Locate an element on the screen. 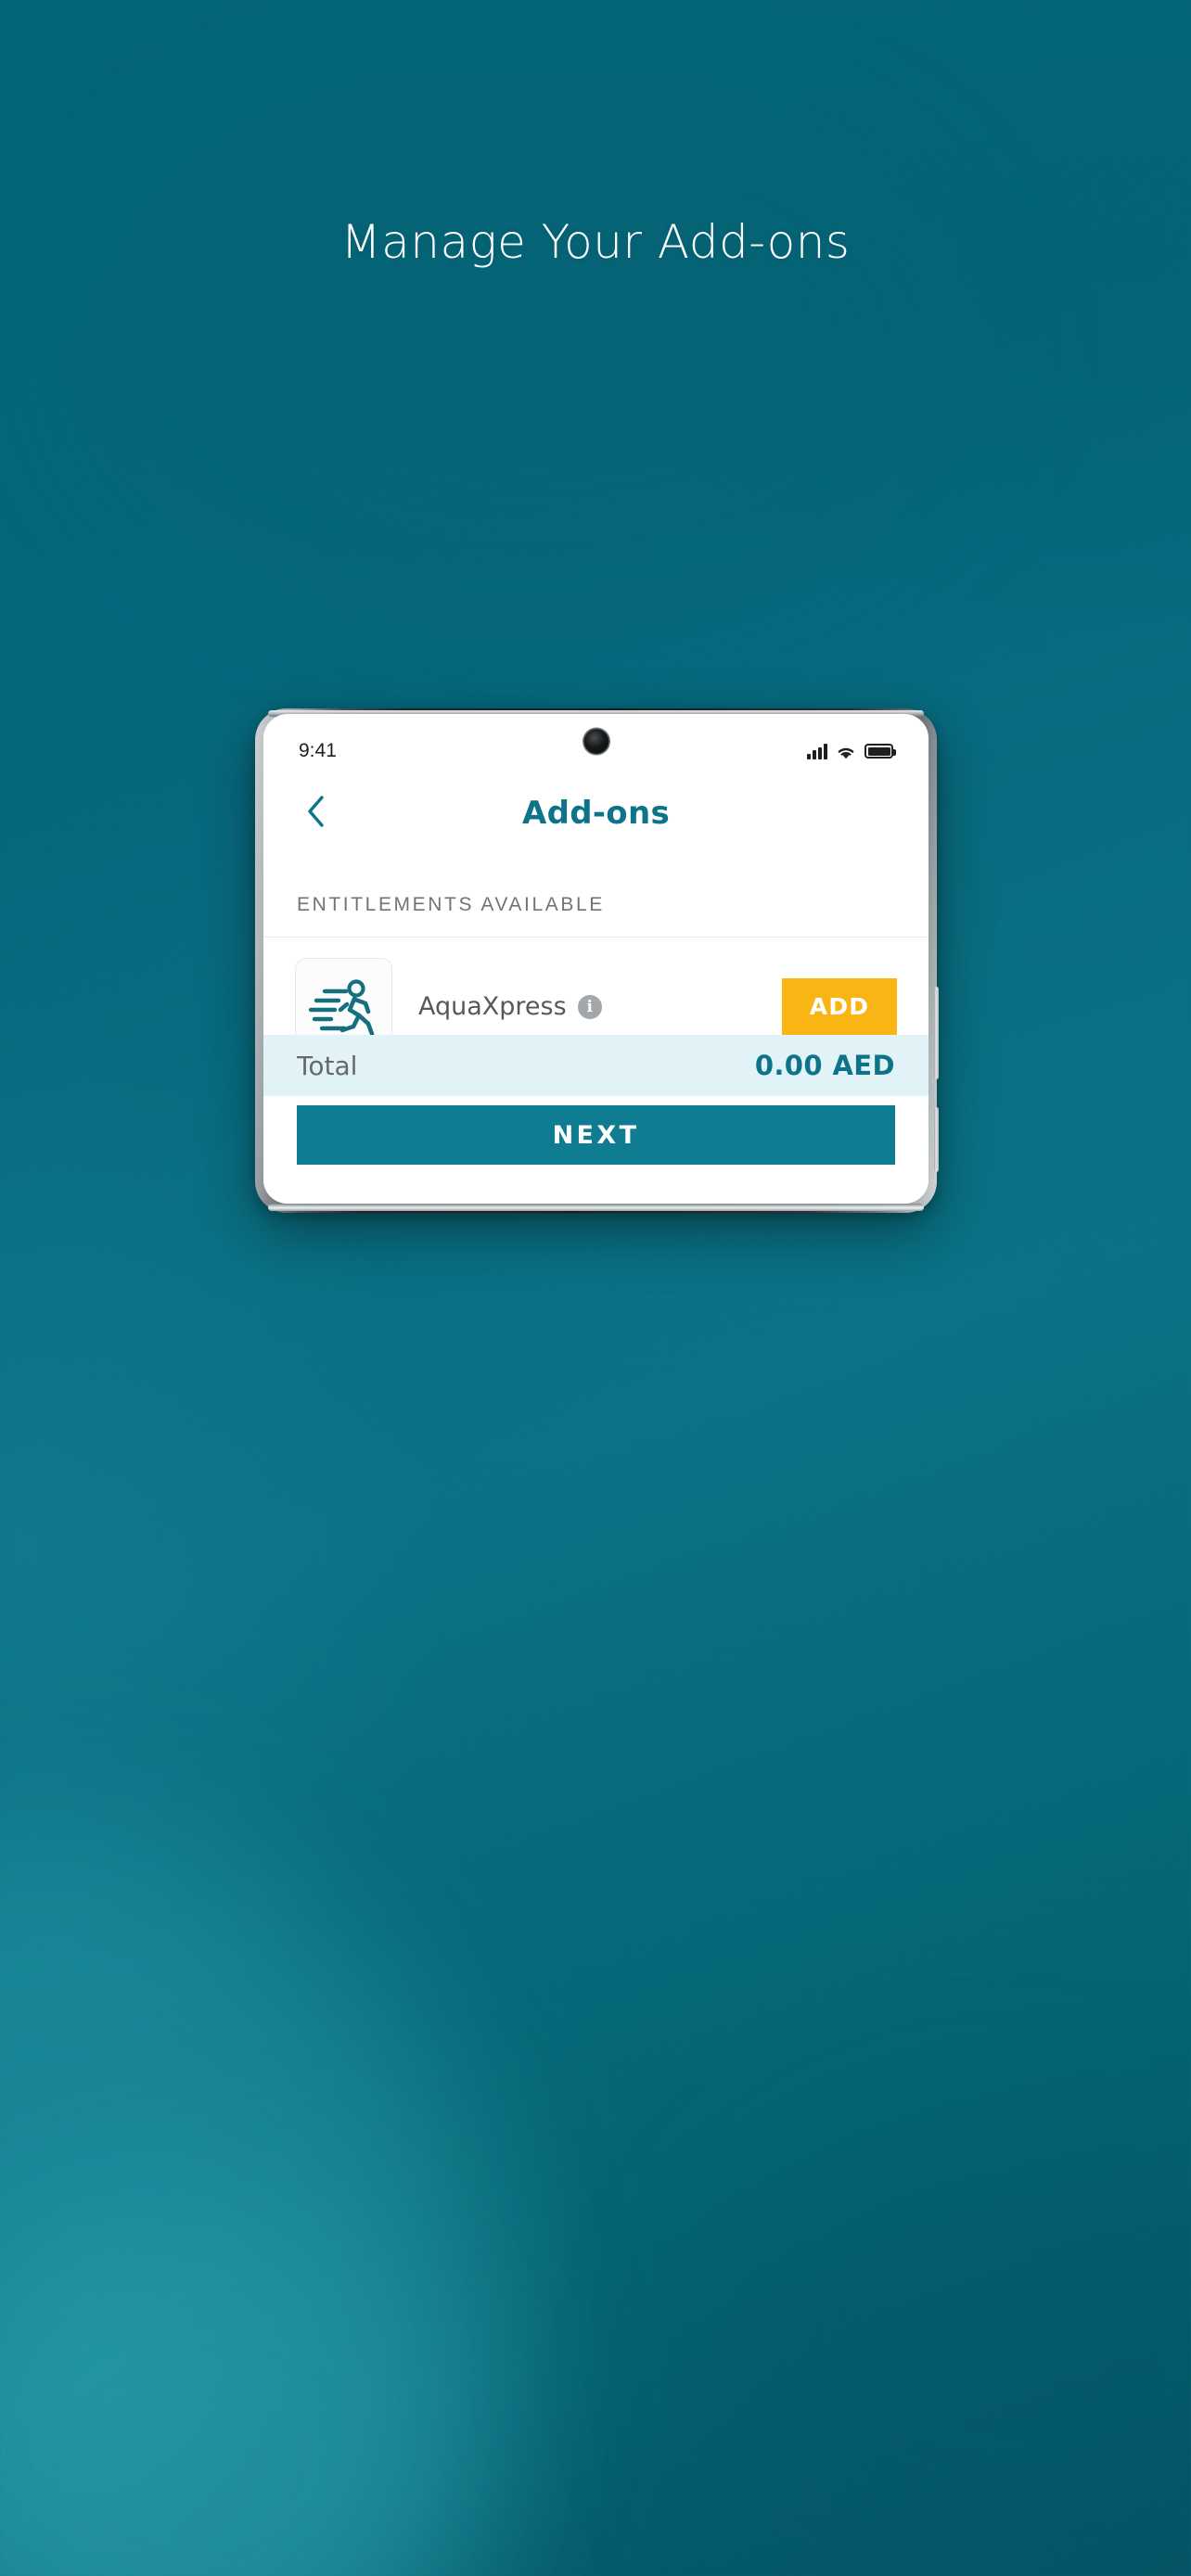 This screenshot has width=1191, height=2576. status-bar-icons is located at coordinates (851, 751).